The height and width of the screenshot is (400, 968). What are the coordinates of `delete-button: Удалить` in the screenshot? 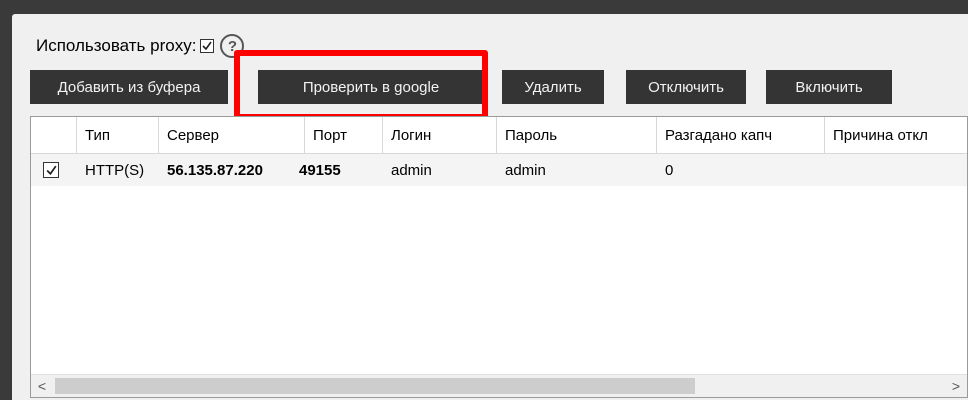 It's located at (553, 87).